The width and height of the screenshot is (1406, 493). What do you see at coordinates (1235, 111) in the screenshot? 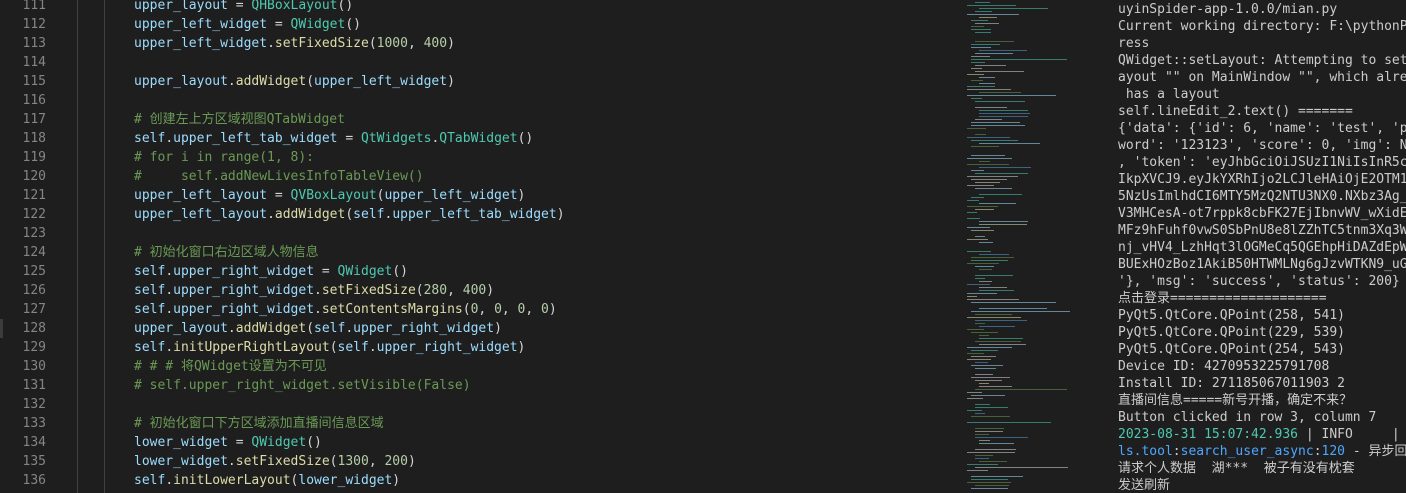
I see `terminal-text: self.lineEdit_2.text() =======` at bounding box center [1235, 111].